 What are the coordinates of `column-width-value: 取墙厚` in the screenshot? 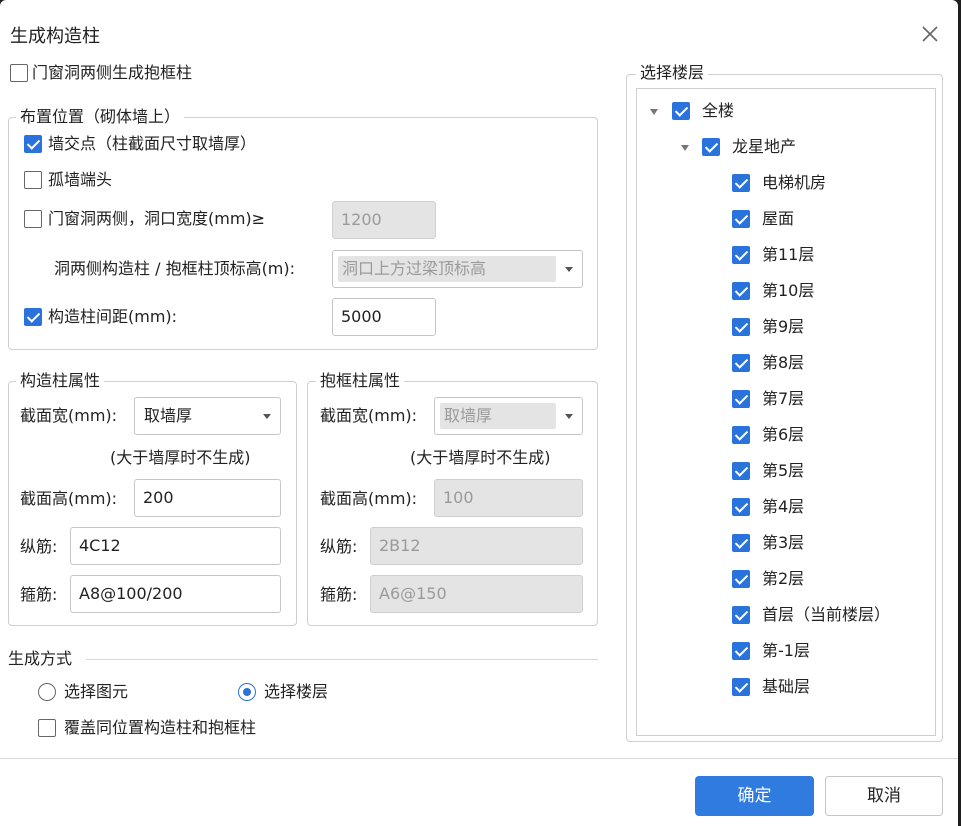 It's located at (168, 415).